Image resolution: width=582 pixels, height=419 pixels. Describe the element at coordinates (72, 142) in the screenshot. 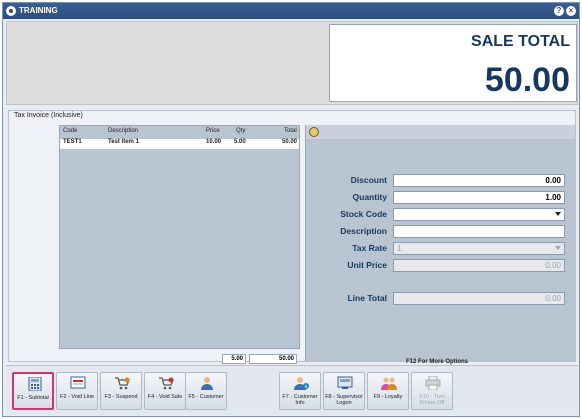

I see `row-code: TEST1` at that location.